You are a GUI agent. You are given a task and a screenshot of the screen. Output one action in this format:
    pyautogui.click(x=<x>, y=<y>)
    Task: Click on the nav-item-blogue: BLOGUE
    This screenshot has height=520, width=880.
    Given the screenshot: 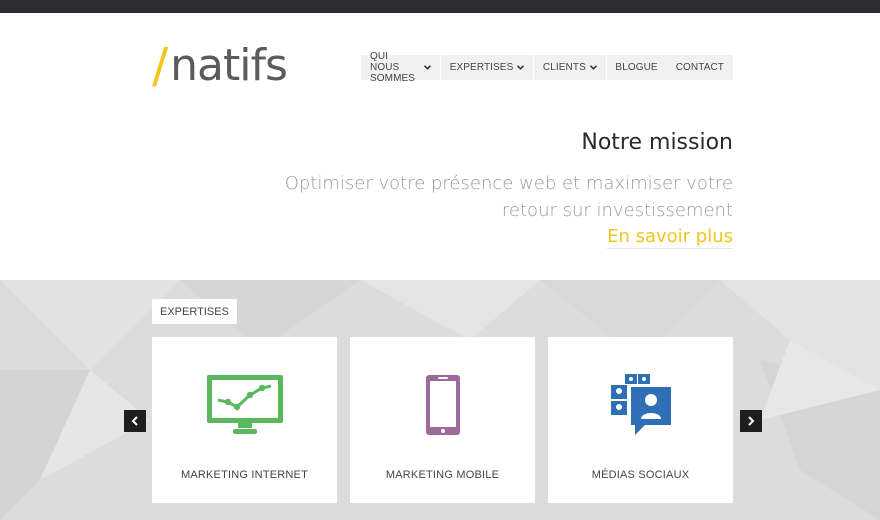 What is the action you would take?
    pyautogui.click(x=636, y=67)
    